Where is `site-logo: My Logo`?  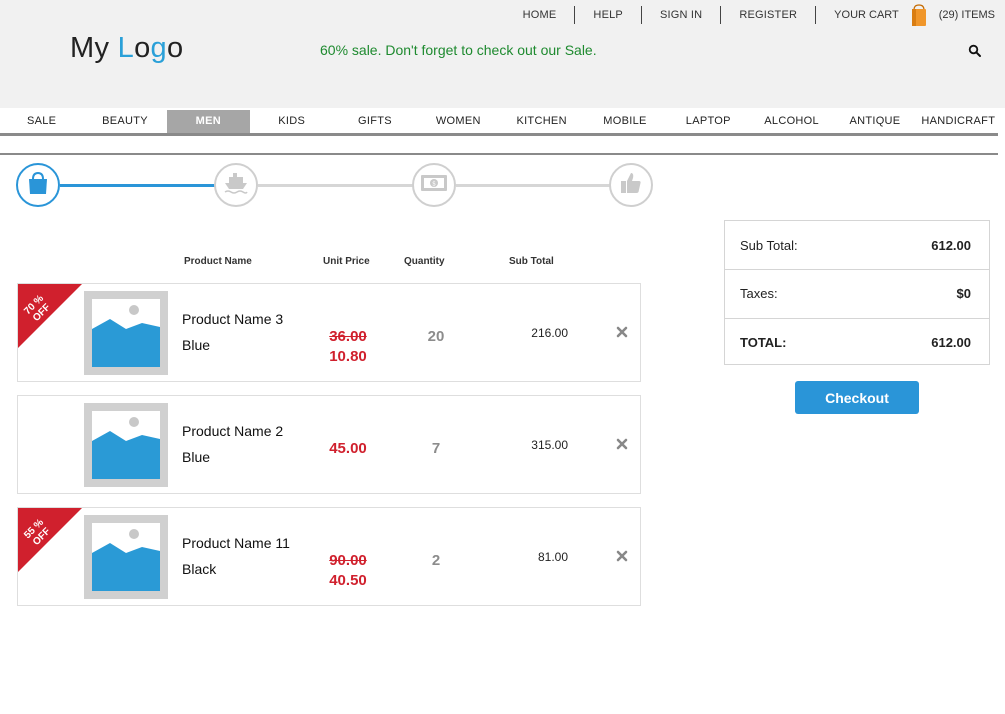 site-logo: My Logo is located at coordinates (126, 48).